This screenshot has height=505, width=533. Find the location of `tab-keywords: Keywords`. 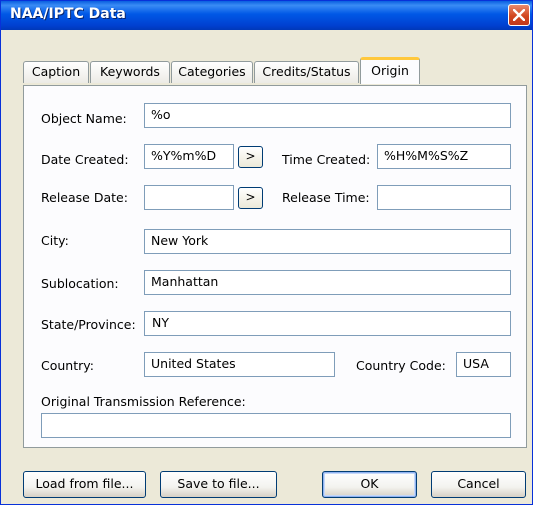

tab-keywords: Keywords is located at coordinates (130, 72).